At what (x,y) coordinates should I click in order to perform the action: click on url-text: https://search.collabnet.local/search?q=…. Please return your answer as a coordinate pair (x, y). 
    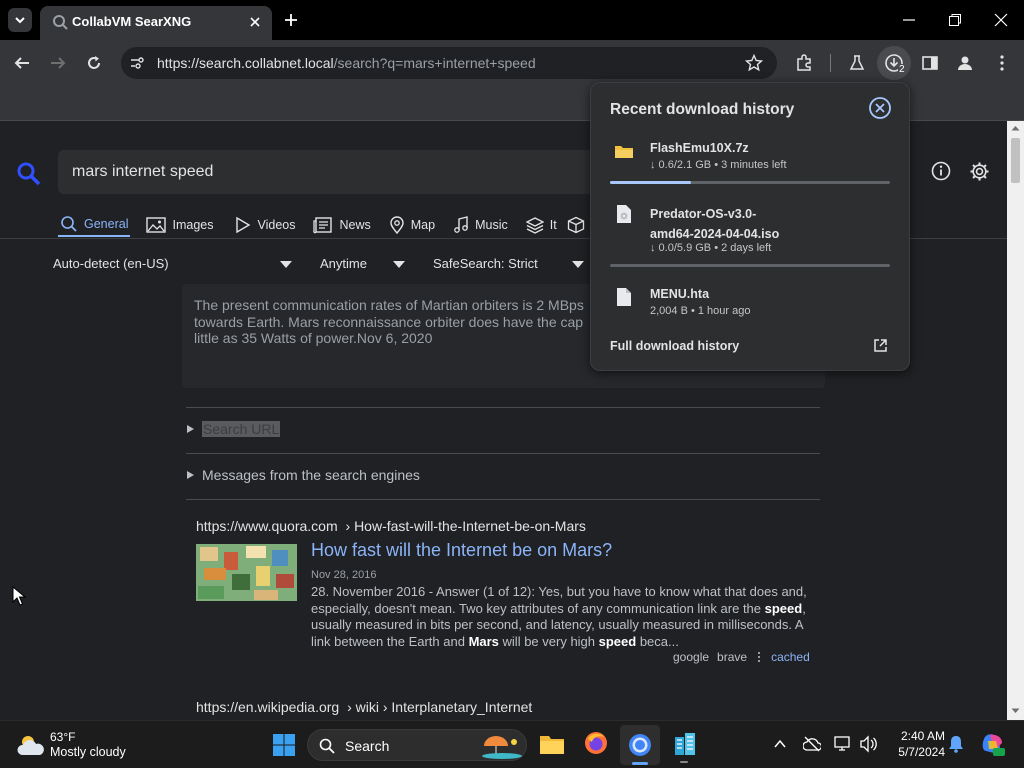
    Looking at the image, I should click on (346, 63).